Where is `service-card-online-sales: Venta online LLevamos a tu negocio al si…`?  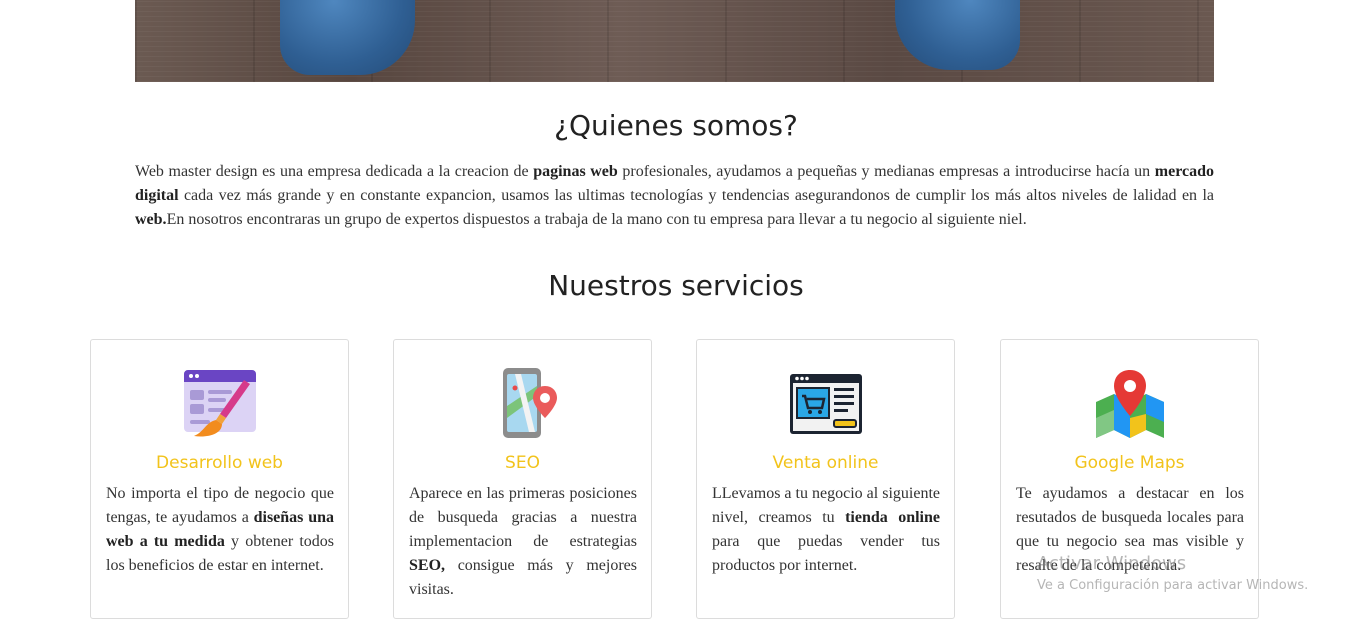 service-card-online-sales: Venta online LLevamos a tu negocio al si… is located at coordinates (825, 479).